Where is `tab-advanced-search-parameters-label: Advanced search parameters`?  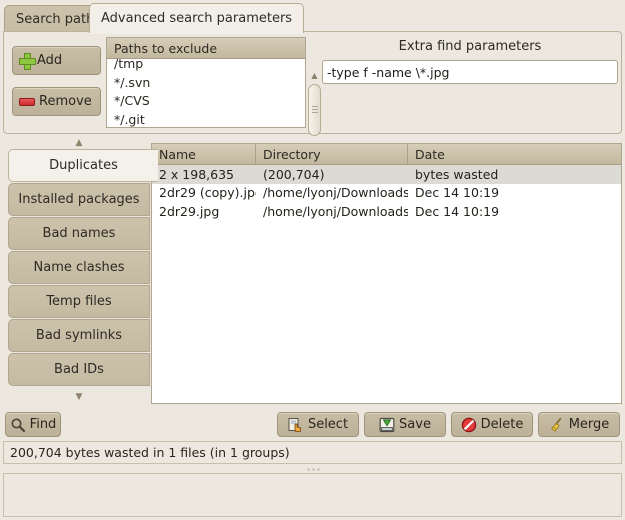
tab-advanced-search-parameters-label: Advanced search parameters is located at coordinates (197, 18).